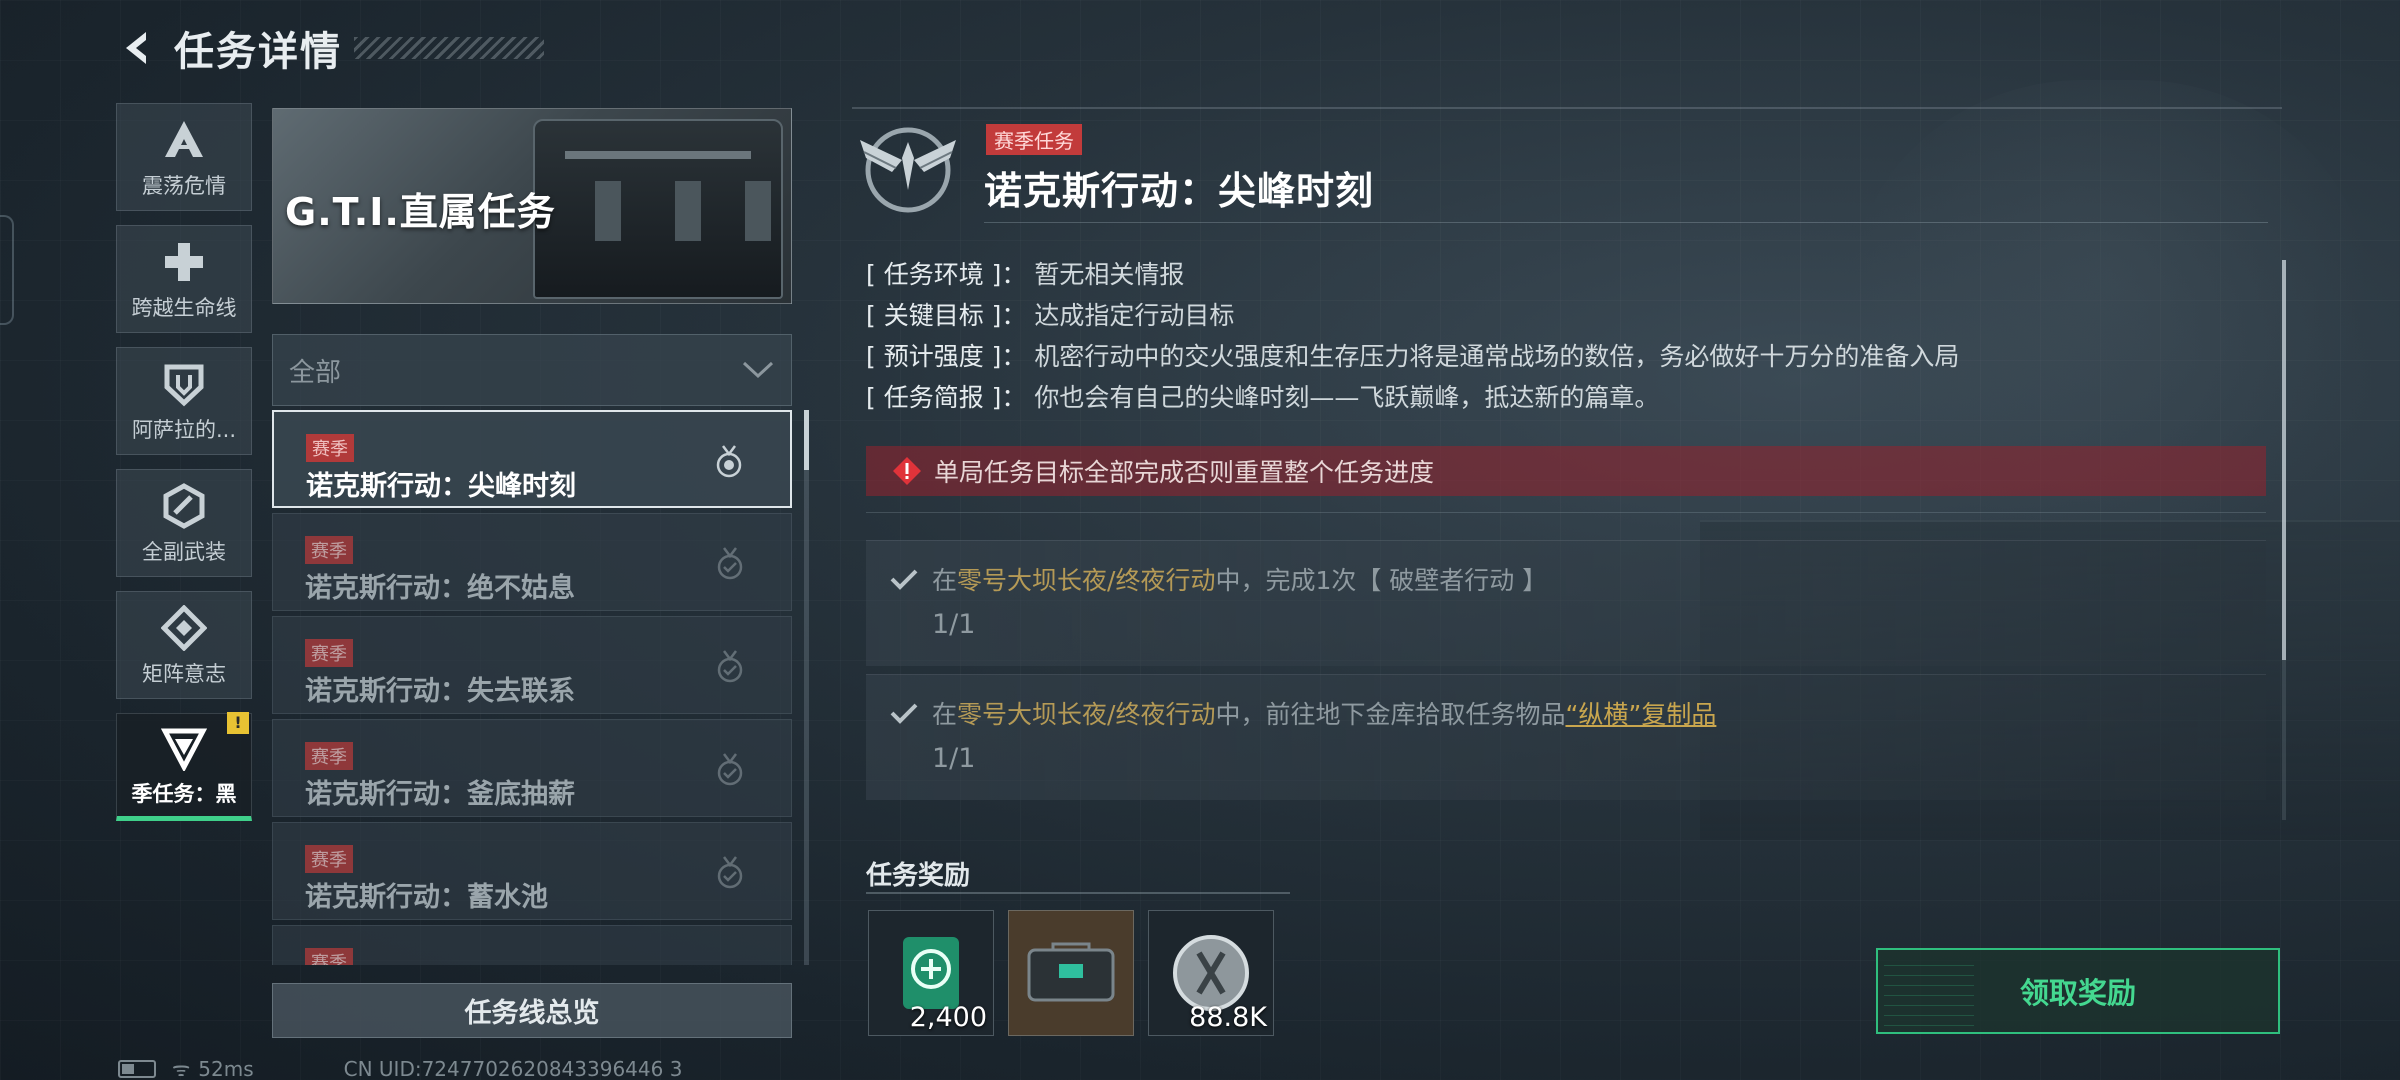 The height and width of the screenshot is (1080, 2400). What do you see at coordinates (226, 1068) in the screenshot?
I see `ping-readout: 52ms` at bounding box center [226, 1068].